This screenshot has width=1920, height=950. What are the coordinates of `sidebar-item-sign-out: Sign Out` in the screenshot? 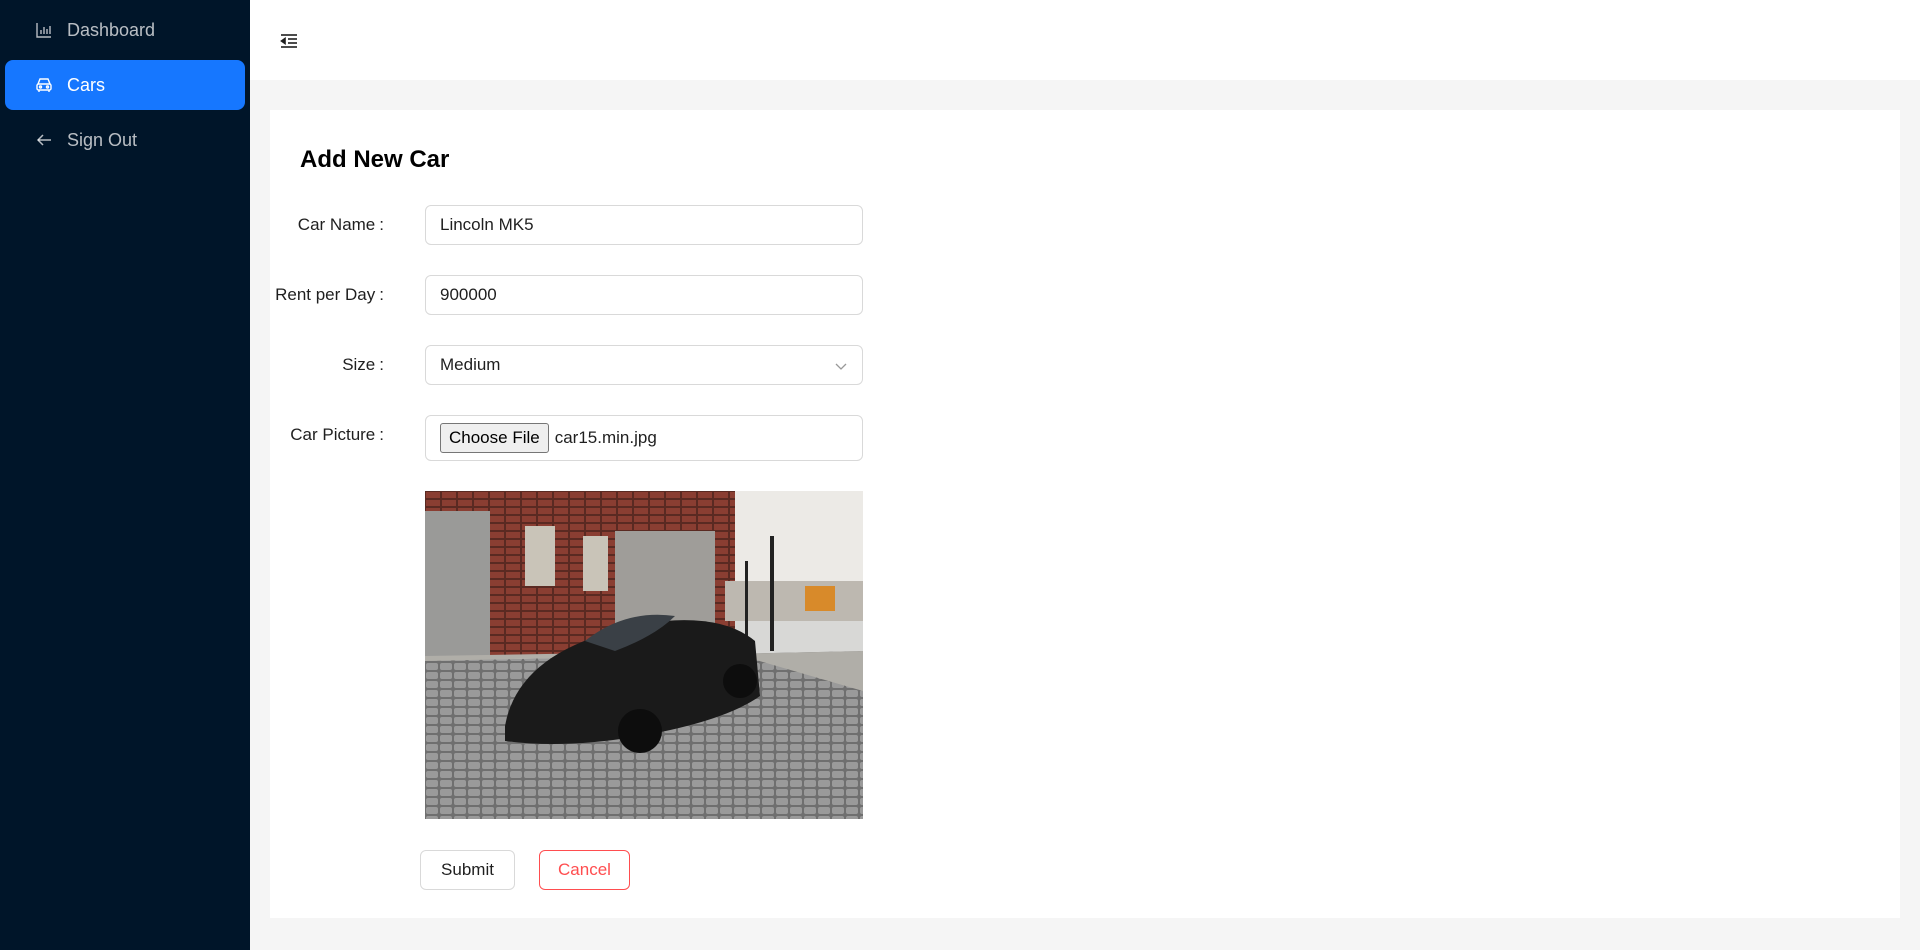 It's located at (125, 140).